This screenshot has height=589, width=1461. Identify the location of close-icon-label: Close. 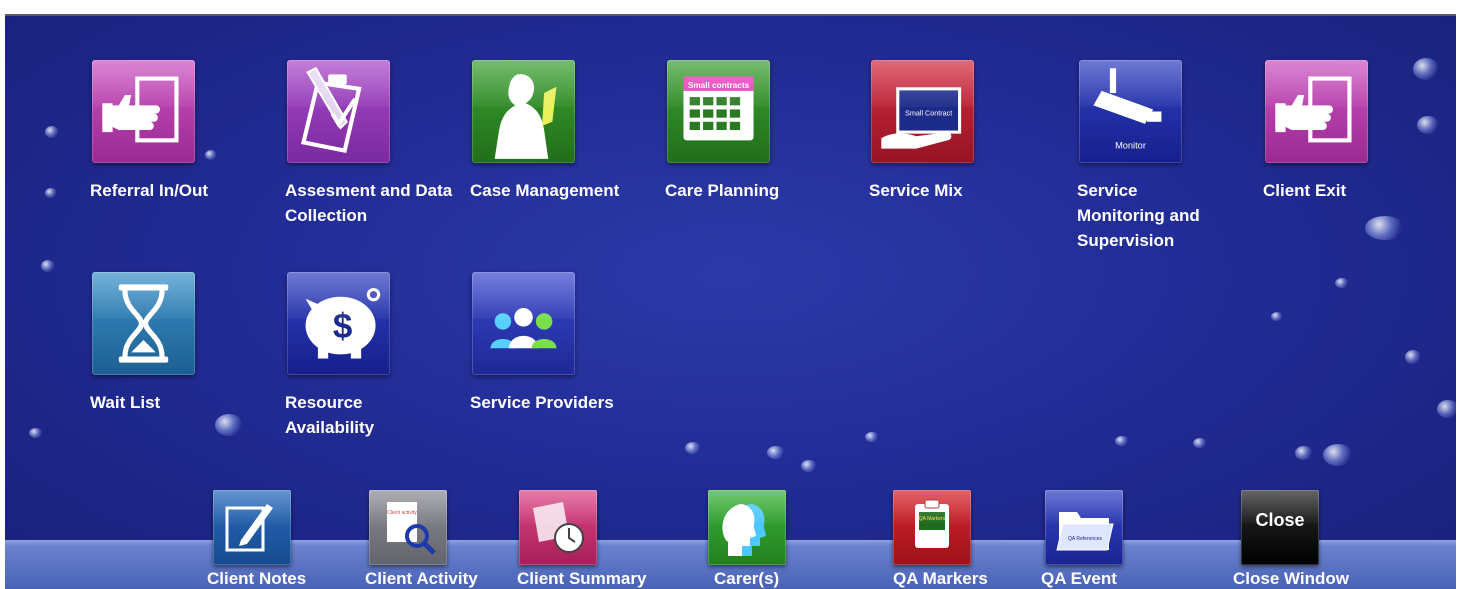
(1280, 520).